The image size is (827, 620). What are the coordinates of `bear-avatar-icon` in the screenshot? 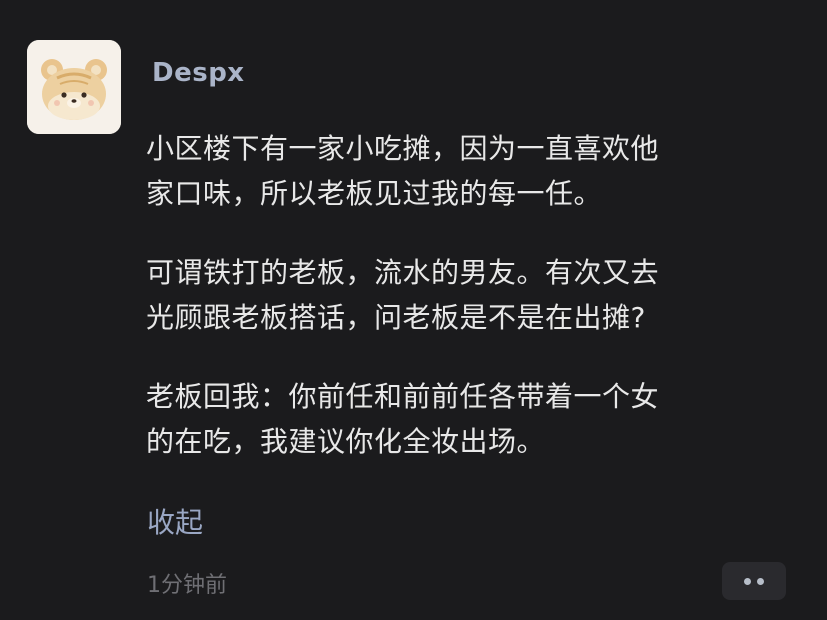 It's located at (74, 87).